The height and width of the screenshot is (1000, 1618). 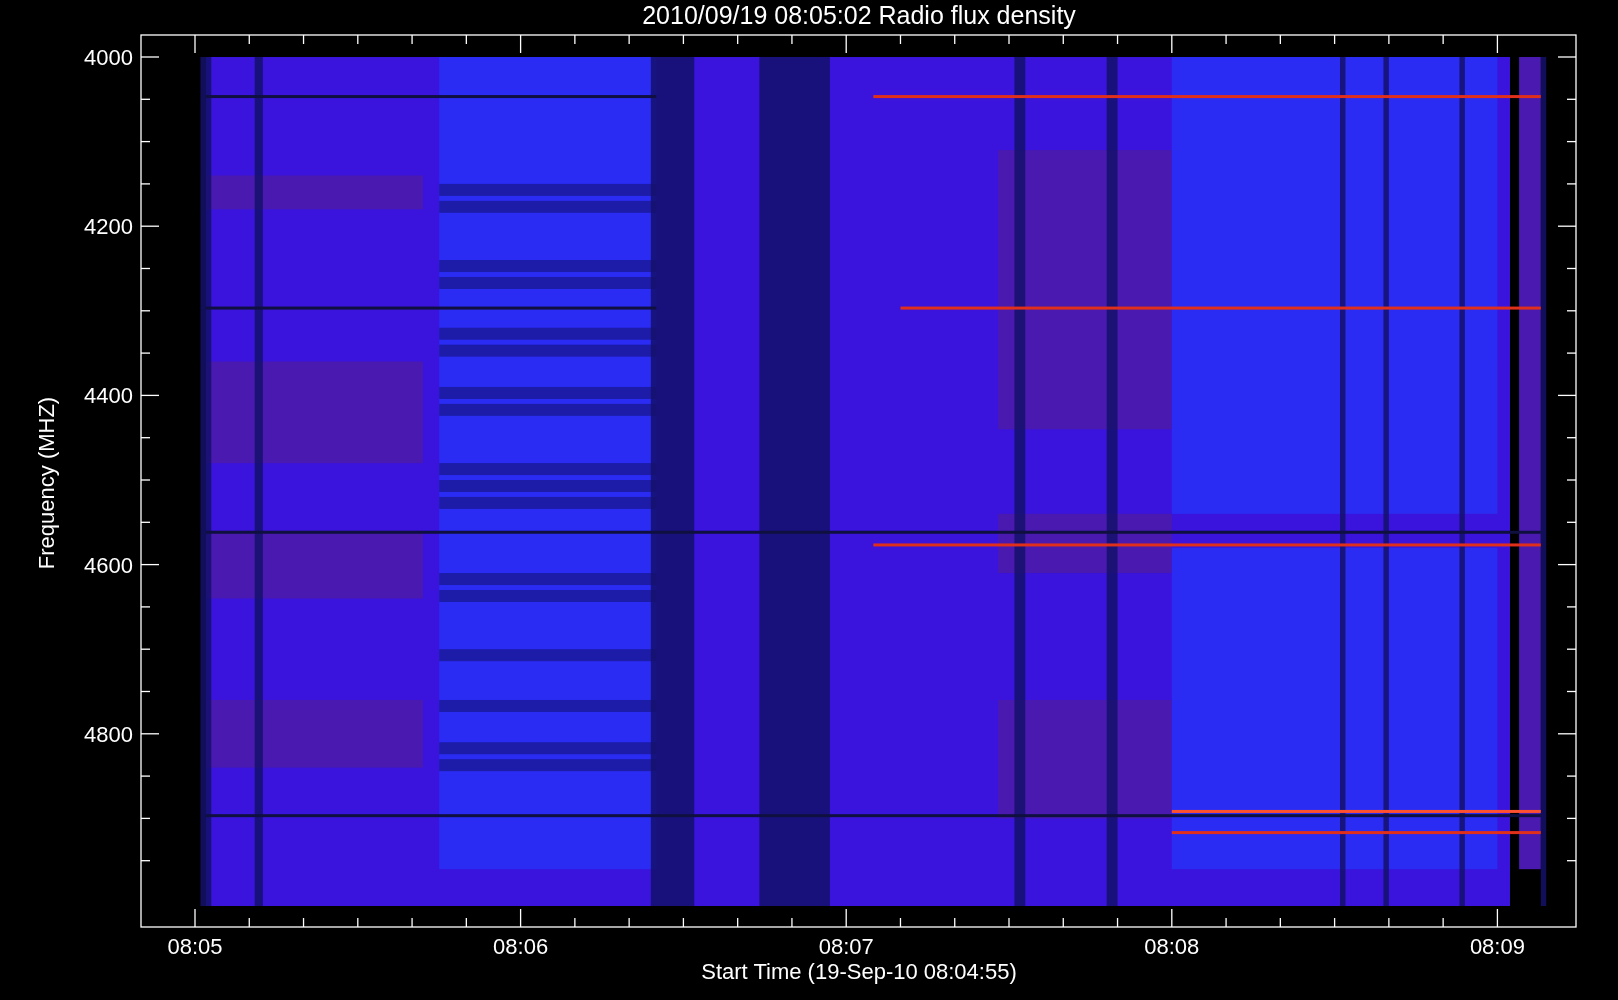 What do you see at coordinates (1172, 946) in the screenshot?
I see `x-tick-label: 08:08` at bounding box center [1172, 946].